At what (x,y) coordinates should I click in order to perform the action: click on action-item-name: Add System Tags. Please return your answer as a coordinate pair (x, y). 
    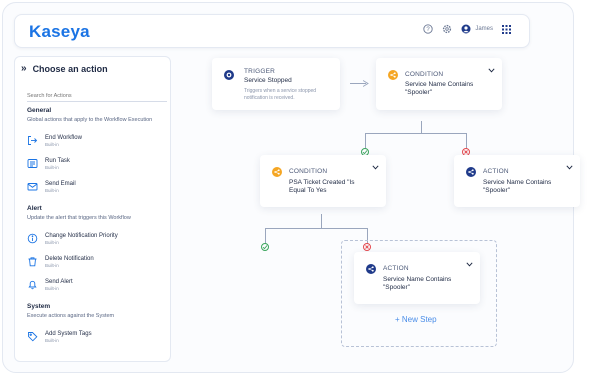
    Looking at the image, I should click on (68, 333).